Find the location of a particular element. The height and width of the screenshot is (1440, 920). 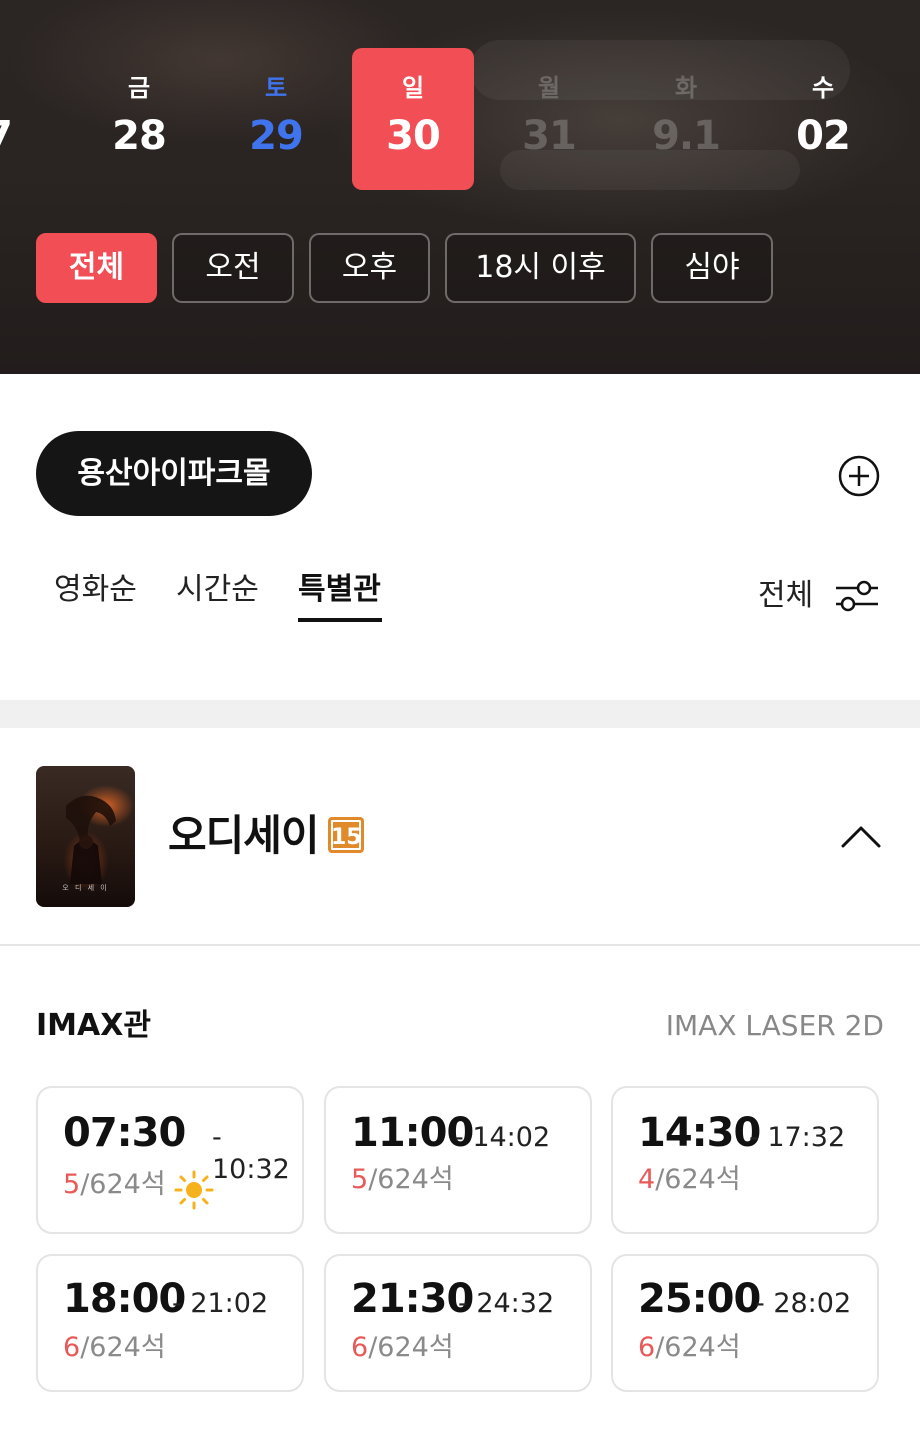

age-rating-badge: 15 is located at coordinates (346, 835).